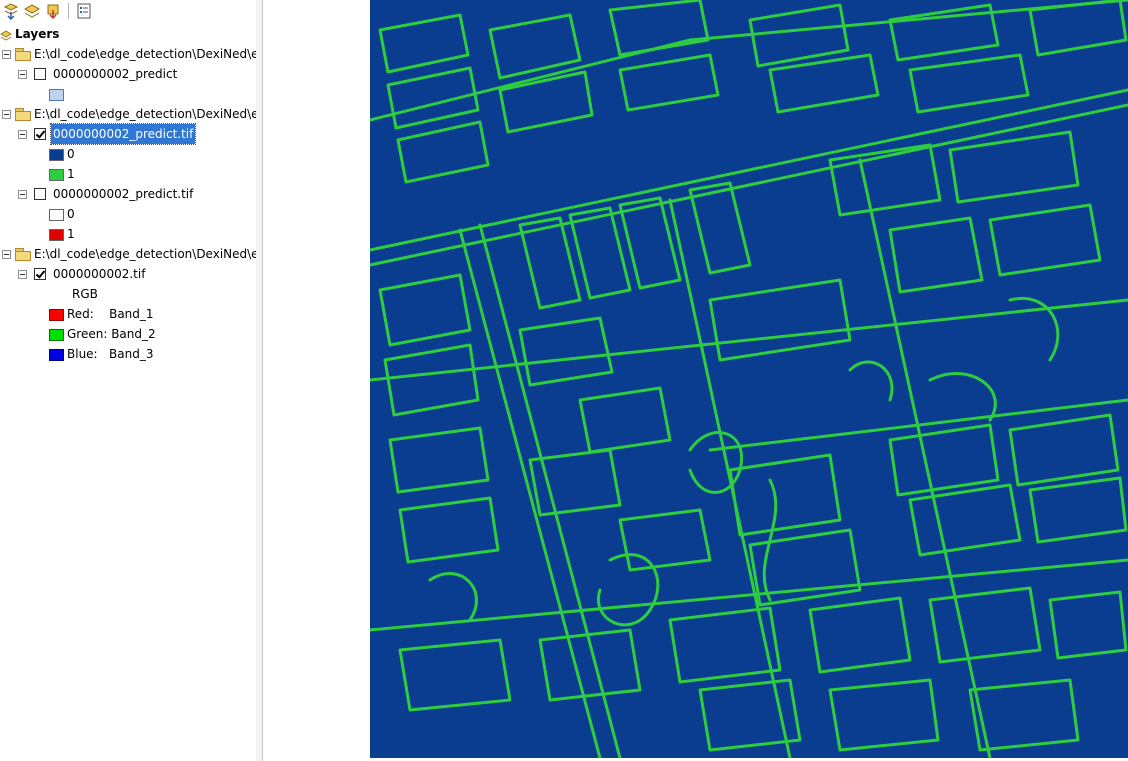 Image resolution: width=1128 pixels, height=761 pixels. Describe the element at coordinates (11, 11) in the screenshot. I see `list-by-drawing-order-icon` at that location.